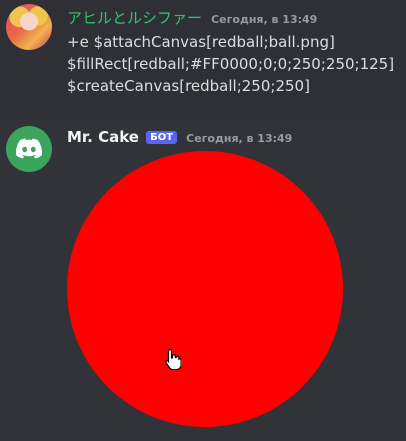 This screenshot has width=406, height=441. What do you see at coordinates (29, 27) in the screenshot?
I see `user-avatar` at bounding box center [29, 27].